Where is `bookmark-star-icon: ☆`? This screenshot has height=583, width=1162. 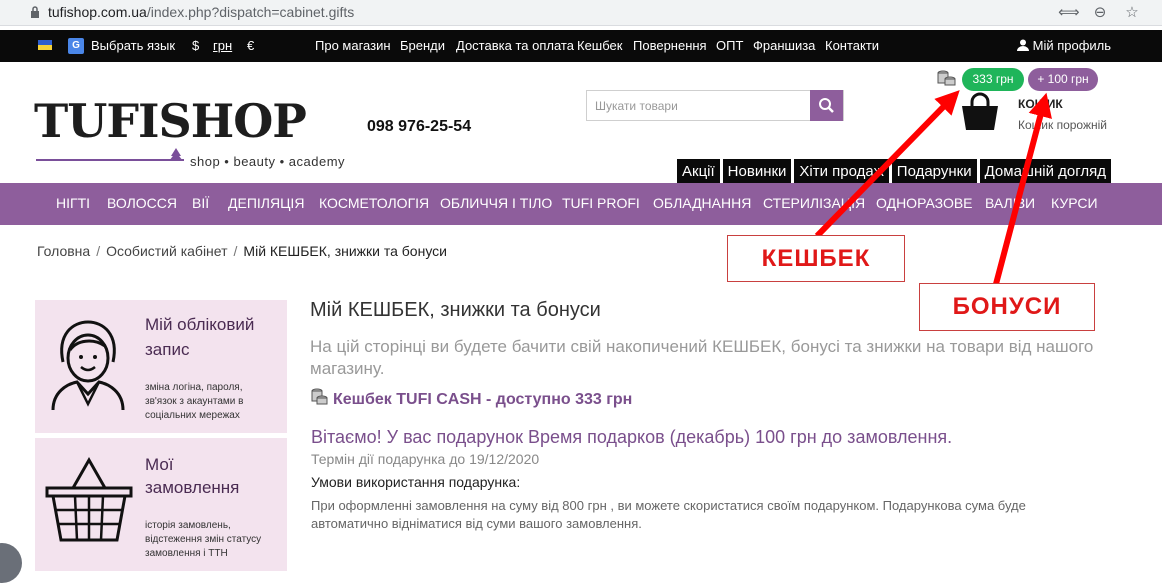 bookmark-star-icon: ☆ is located at coordinates (1132, 13).